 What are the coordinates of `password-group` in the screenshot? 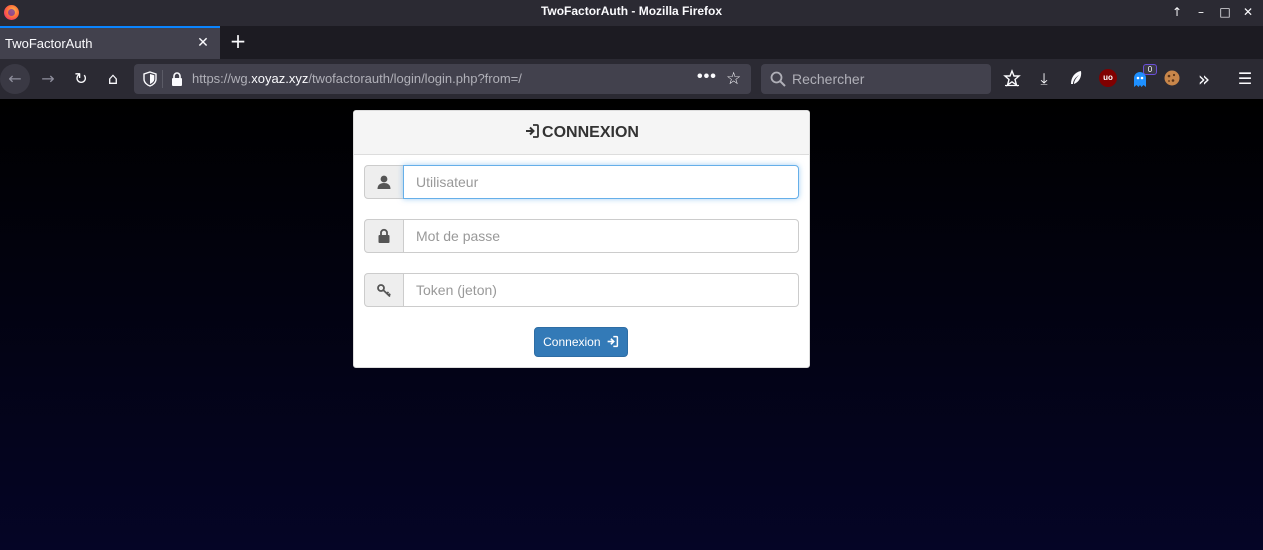 It's located at (581, 236).